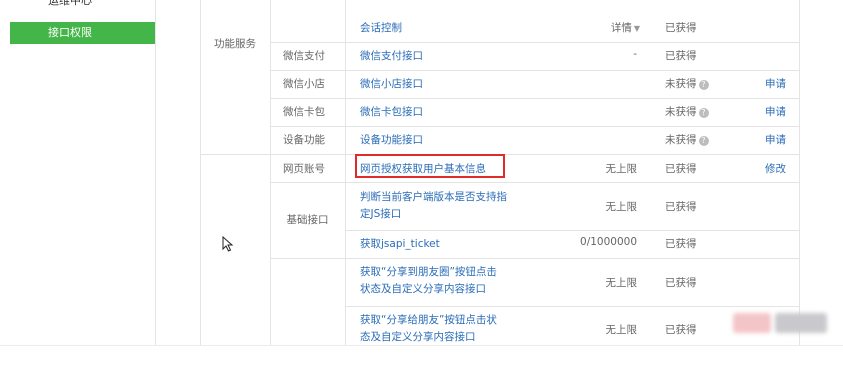 This screenshot has height=365, width=843. What do you see at coordinates (70, 4) in the screenshot?
I see `sidebar-item-ops-center: 运维中心` at bounding box center [70, 4].